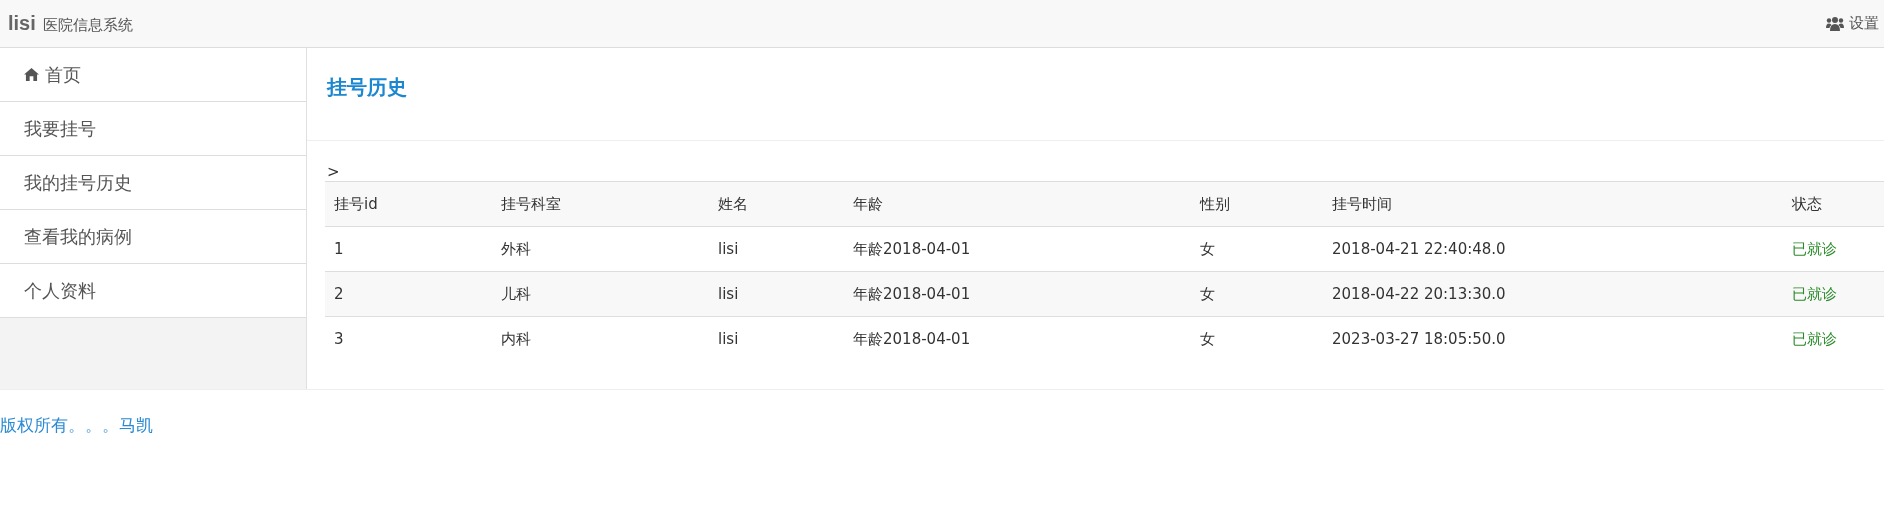 This screenshot has height=526, width=1884. Describe the element at coordinates (153, 291) in the screenshot. I see `sidebar-item: 个人资料` at that location.